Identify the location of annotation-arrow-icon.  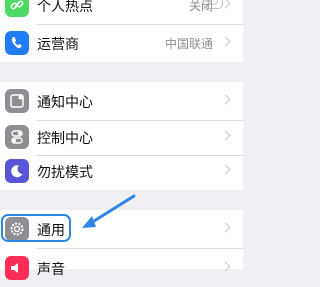
(109, 211).